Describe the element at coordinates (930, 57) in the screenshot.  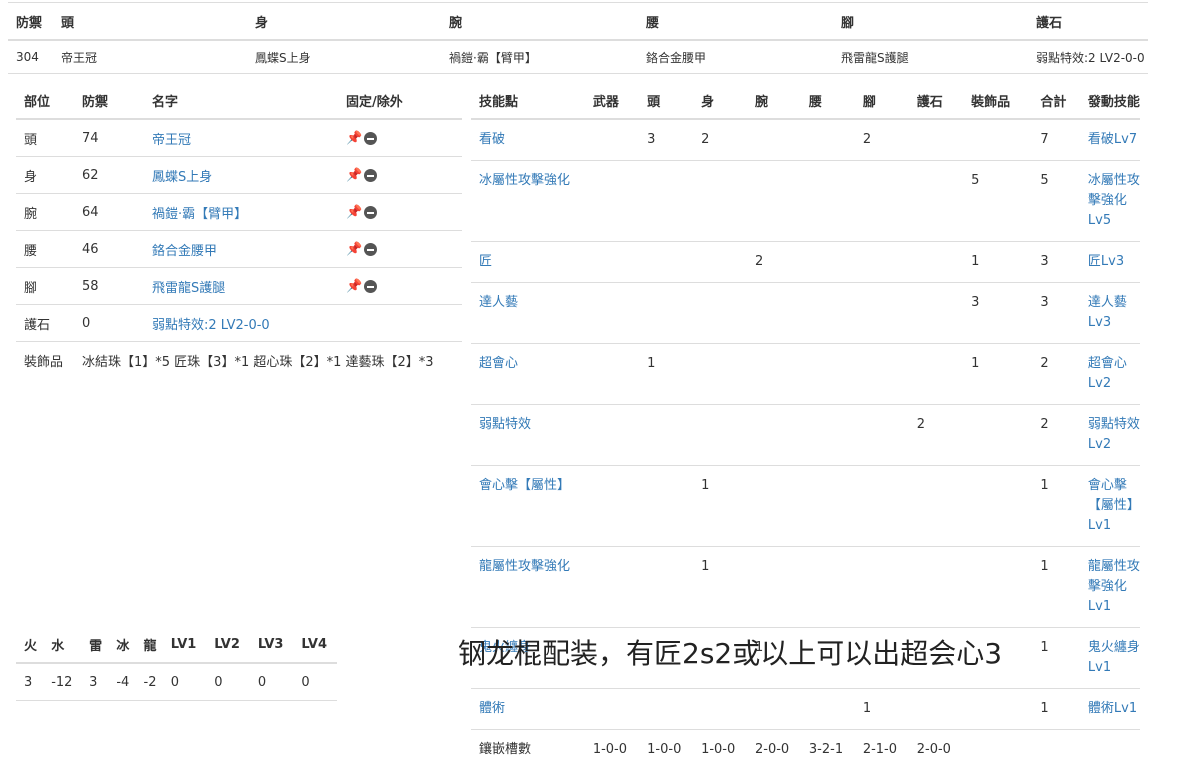
I see `summary-legs: 飛雷龍S護腿` at that location.